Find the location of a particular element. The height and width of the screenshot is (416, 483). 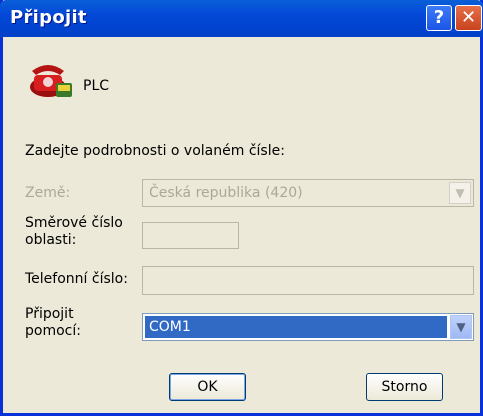

help-button: ? is located at coordinates (439, 18).